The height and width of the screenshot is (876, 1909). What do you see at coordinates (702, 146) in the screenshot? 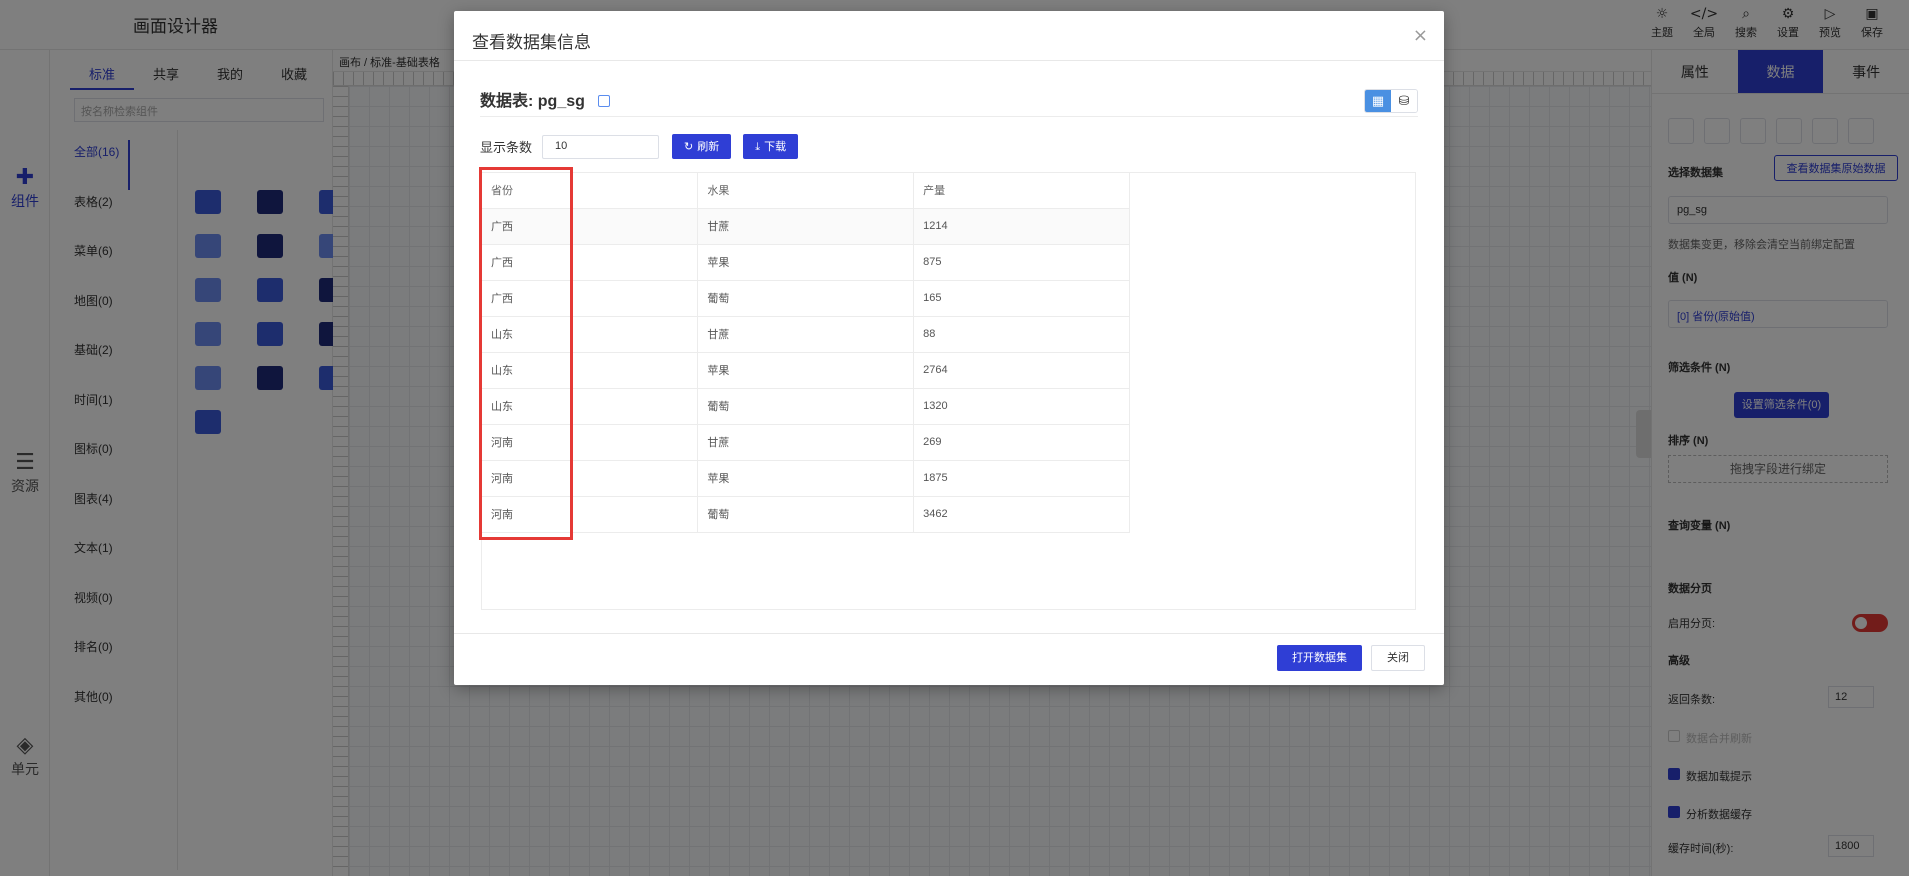
I see `refresh-button: ↻ 刷新` at bounding box center [702, 146].